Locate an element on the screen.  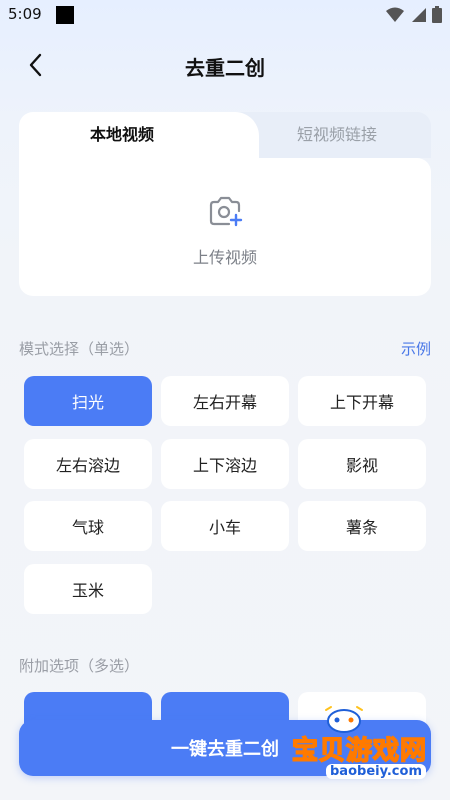
mode-option-fries: 薯条 is located at coordinates (362, 526).